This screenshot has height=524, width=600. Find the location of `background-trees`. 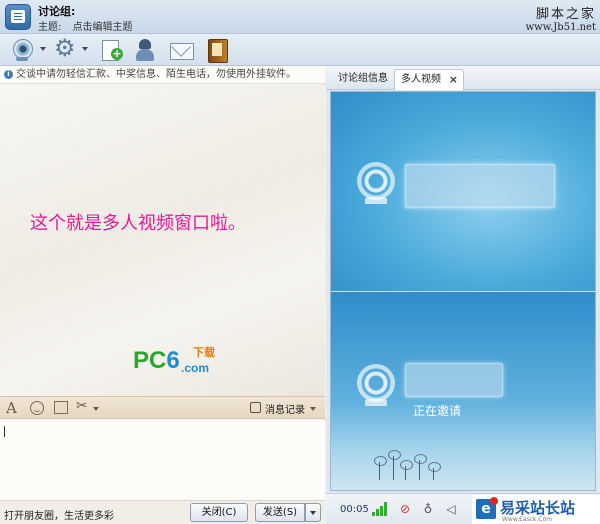

background-trees is located at coordinates (411, 465).